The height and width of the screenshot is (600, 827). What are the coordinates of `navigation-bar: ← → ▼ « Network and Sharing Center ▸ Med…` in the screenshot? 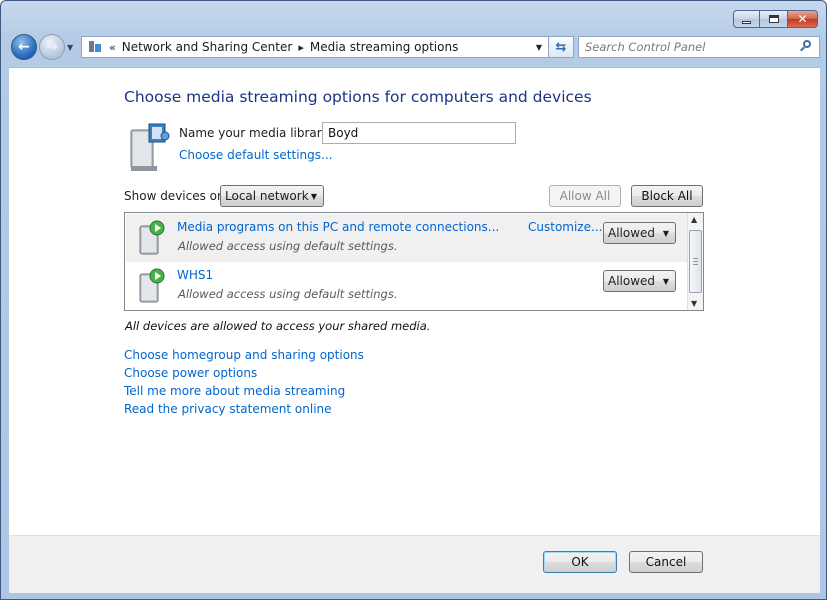 It's located at (414, 47).